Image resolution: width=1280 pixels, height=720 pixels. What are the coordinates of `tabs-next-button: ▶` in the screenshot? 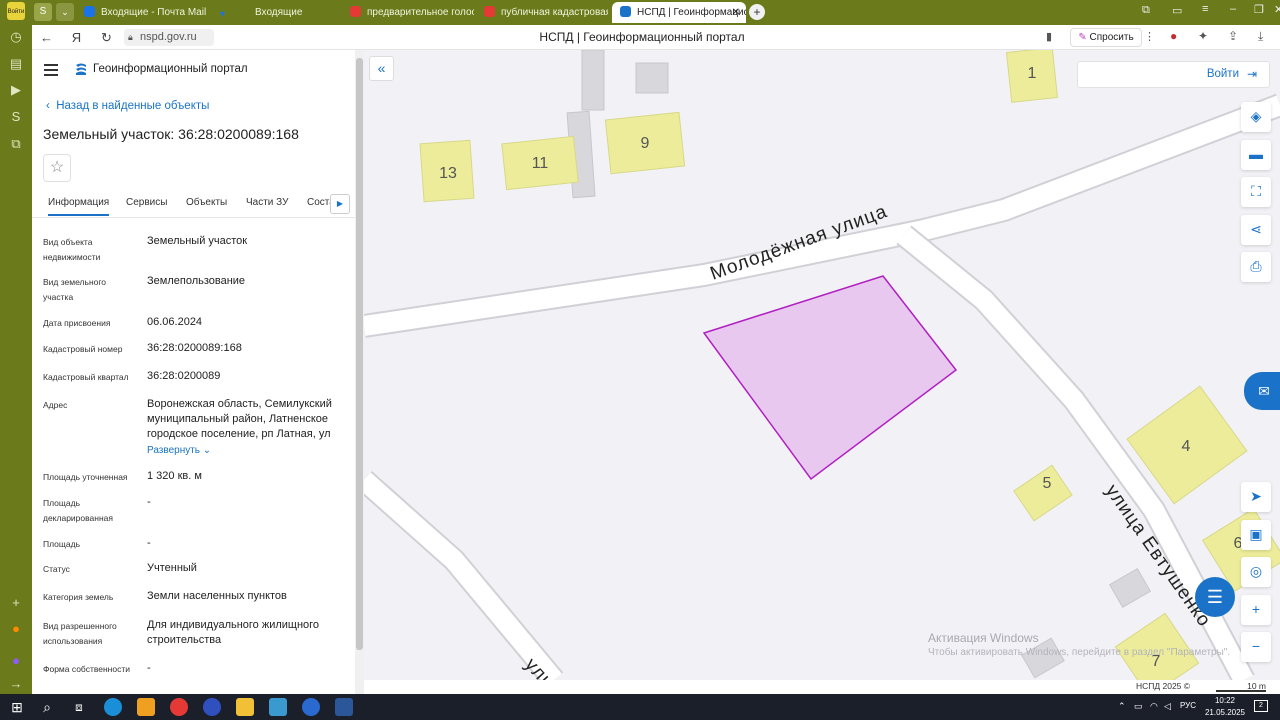 It's located at (340, 204).